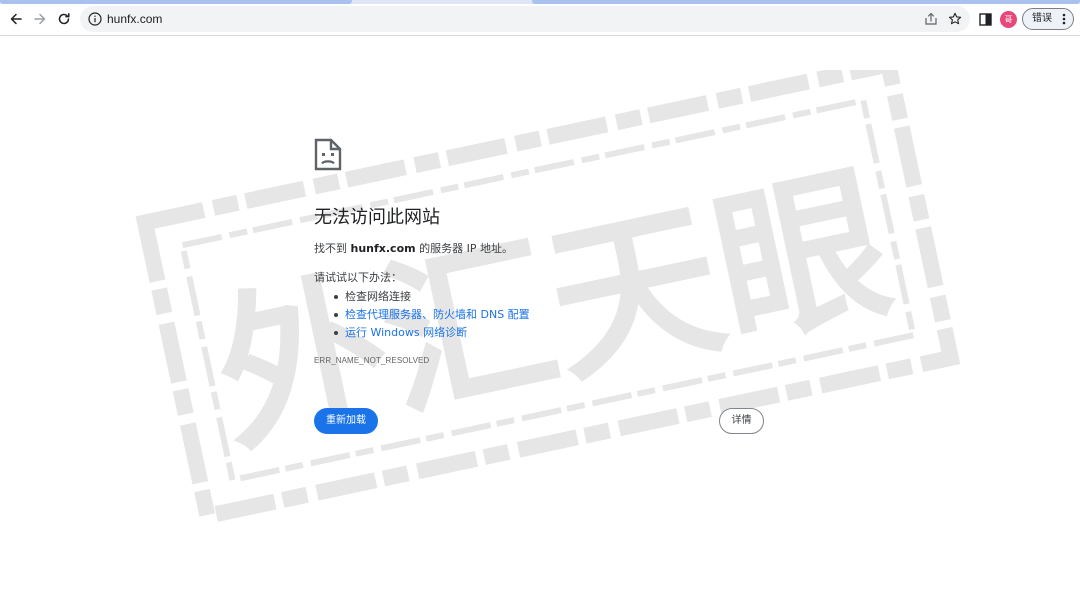 This screenshot has height=589, width=1080. I want to click on error-menu-button: 错误, so click(1048, 19).